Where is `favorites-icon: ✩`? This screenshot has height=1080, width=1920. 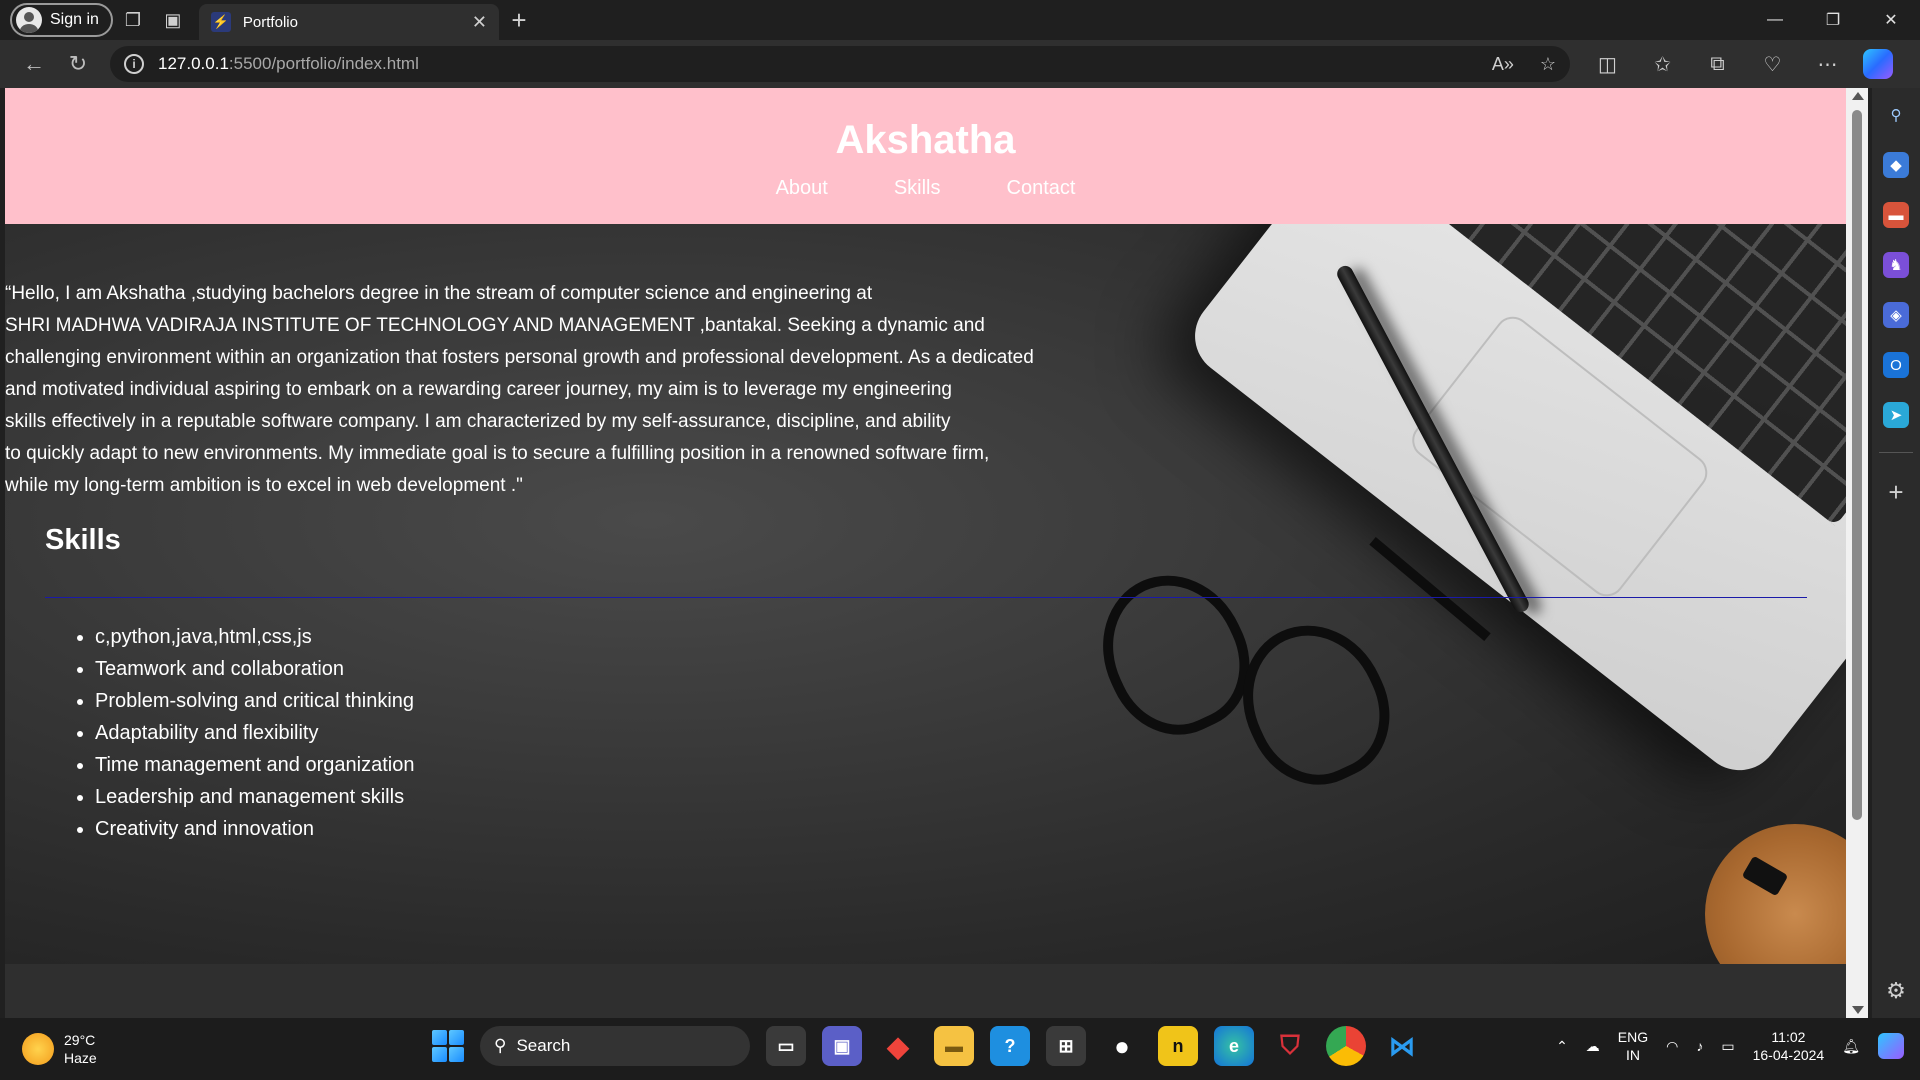 favorites-icon: ✩ is located at coordinates (1662, 64).